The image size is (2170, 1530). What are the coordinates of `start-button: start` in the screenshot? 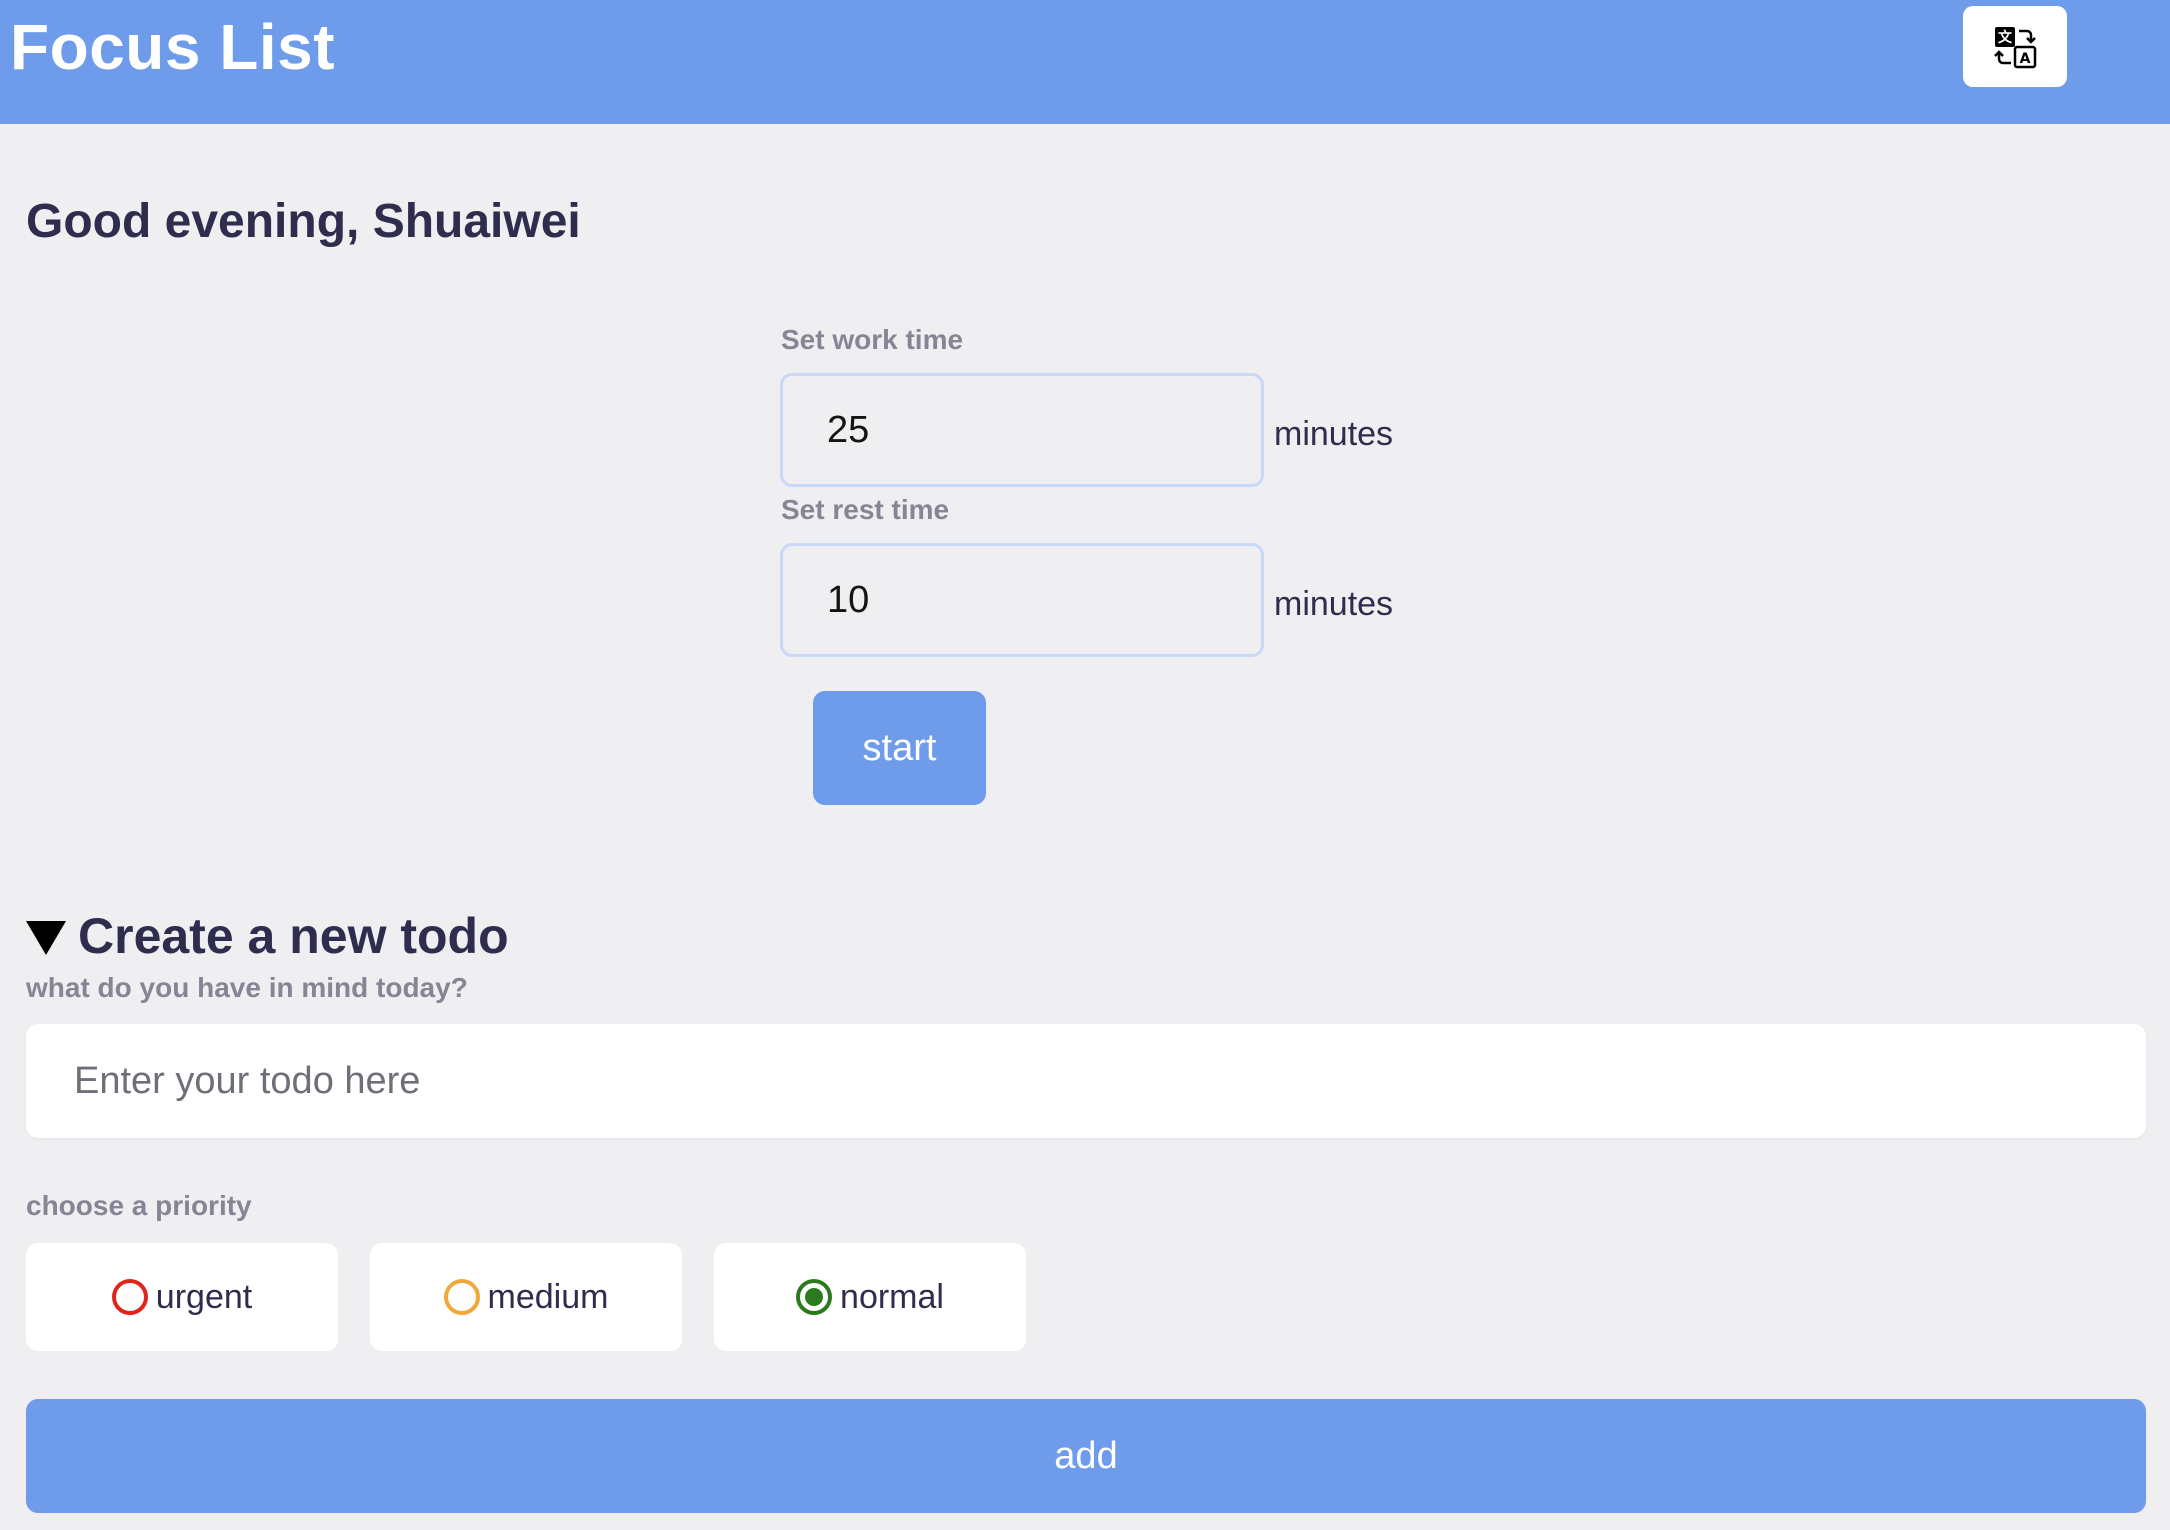 It's located at (899, 748).